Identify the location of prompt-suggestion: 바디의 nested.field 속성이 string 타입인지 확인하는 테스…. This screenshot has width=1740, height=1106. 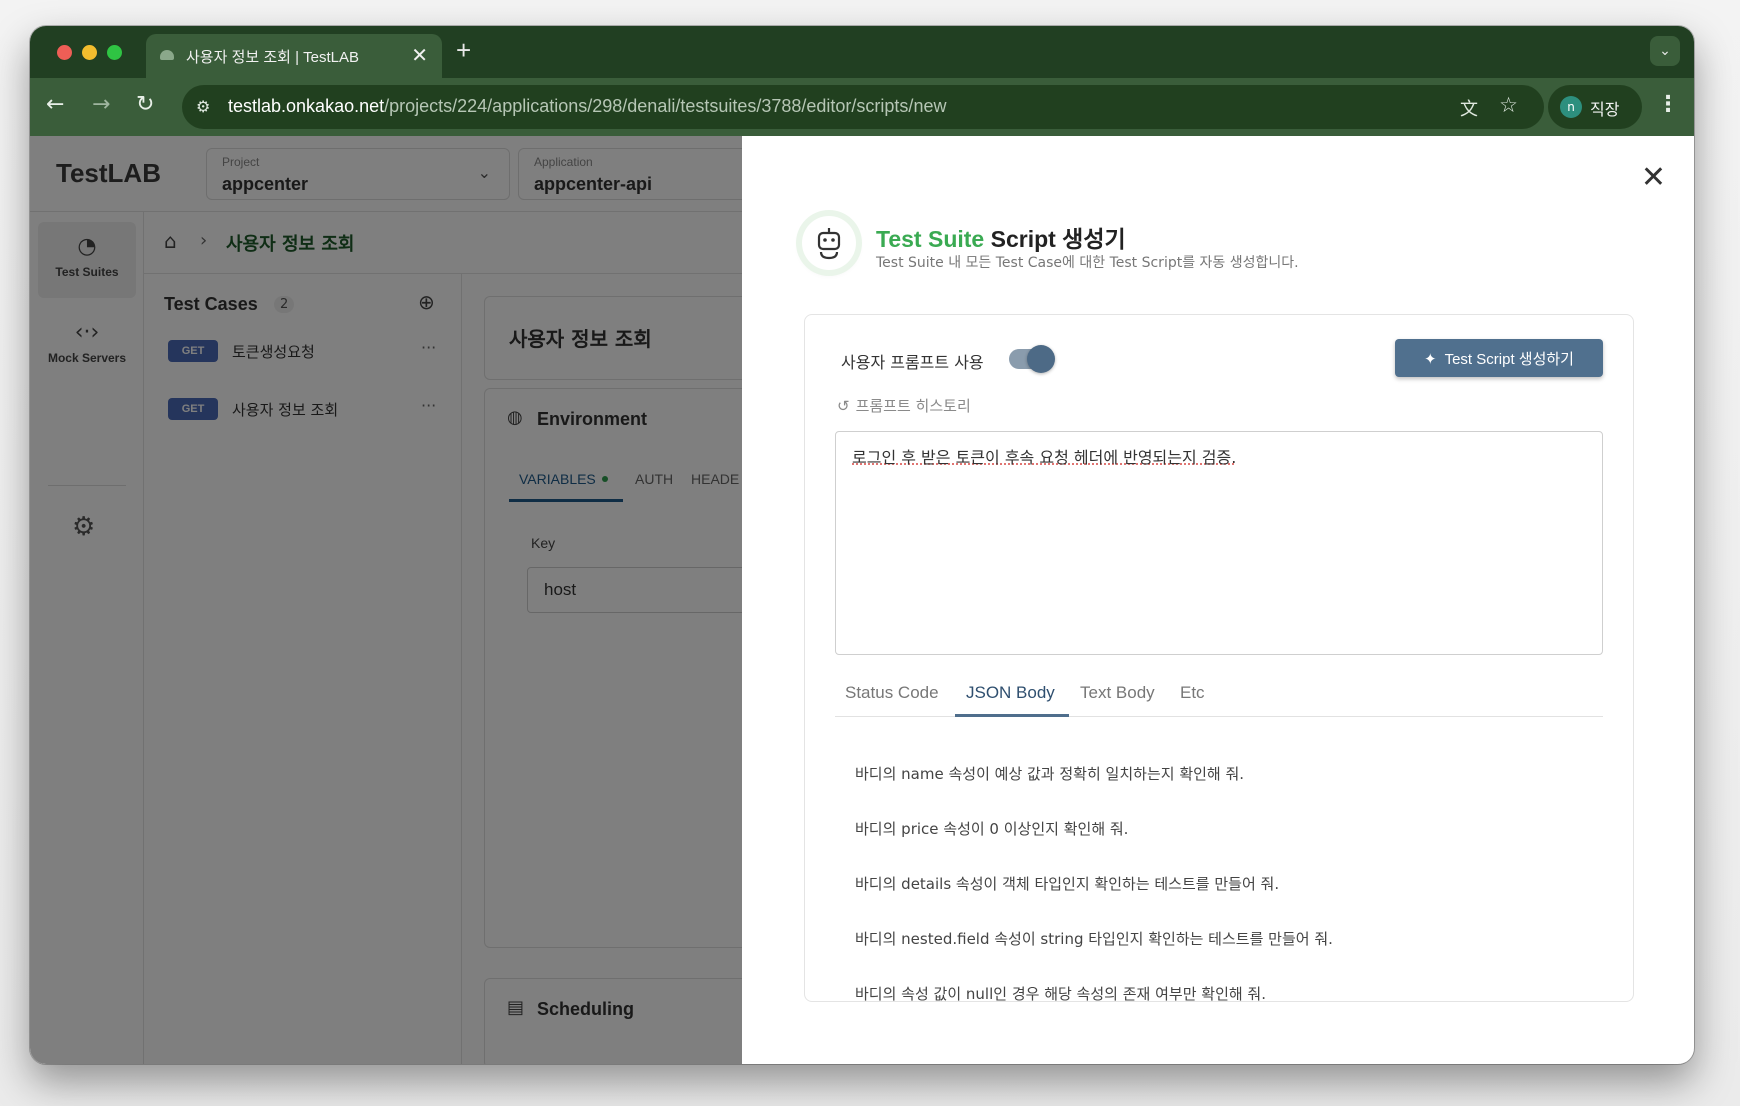
(1225, 938).